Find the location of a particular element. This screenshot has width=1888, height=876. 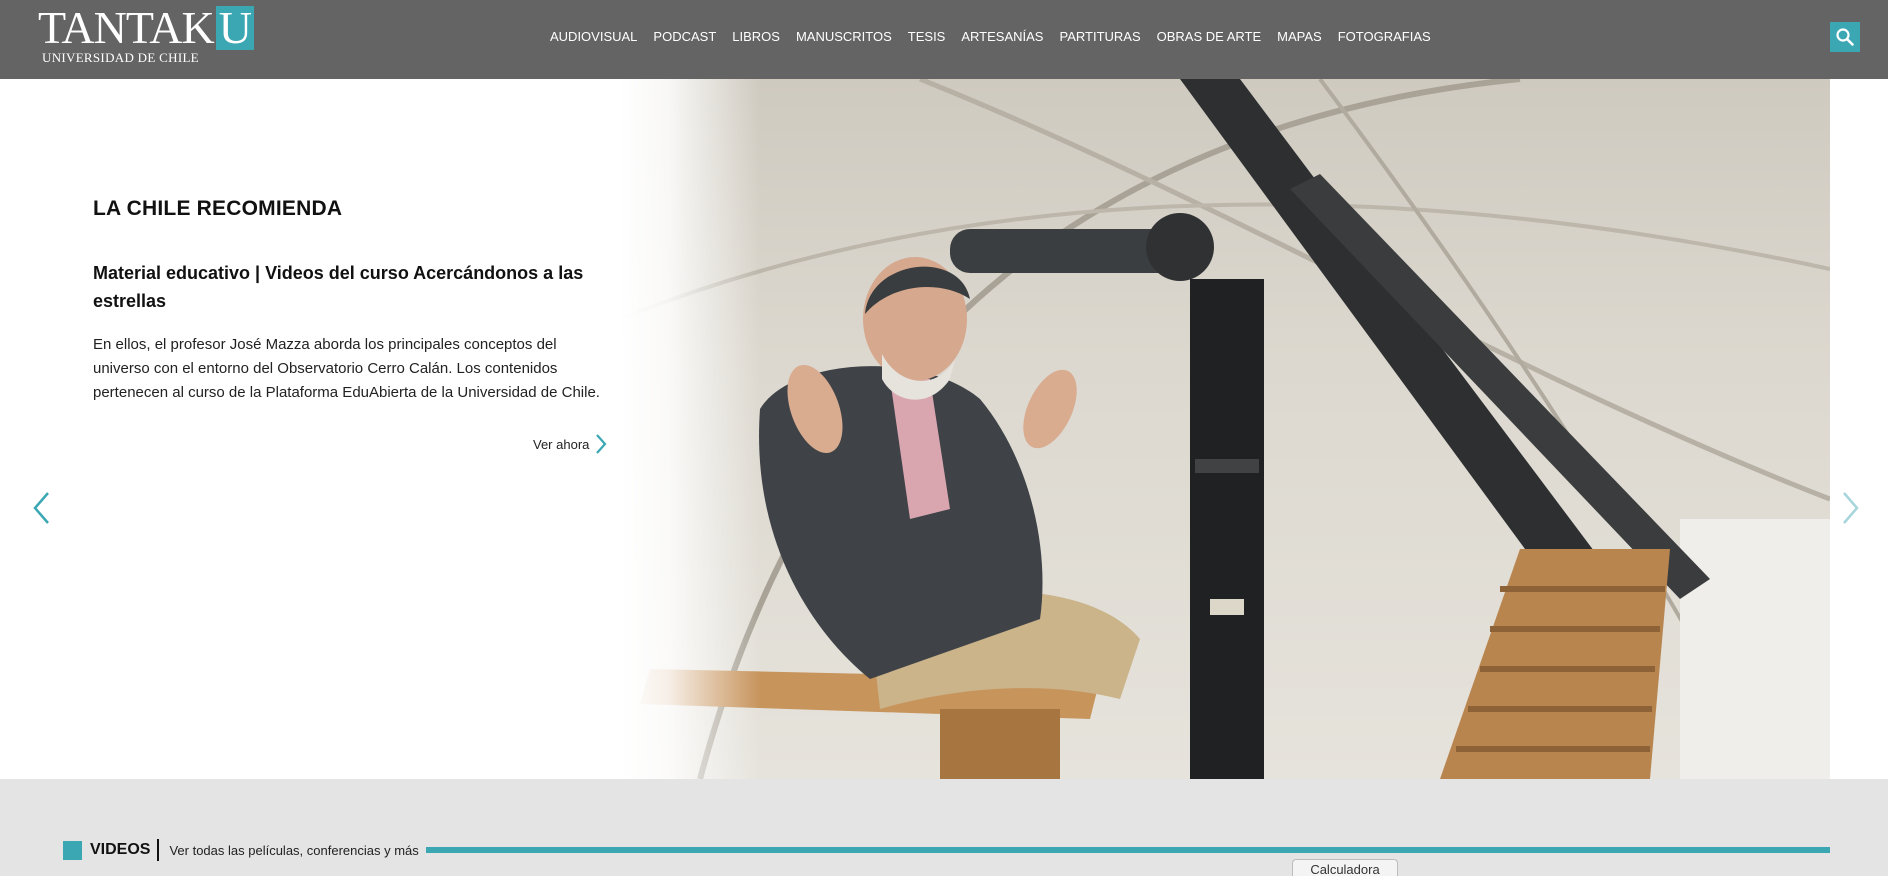

hero-heading: LA CHILE RECOMIENDA is located at coordinates (218, 208).